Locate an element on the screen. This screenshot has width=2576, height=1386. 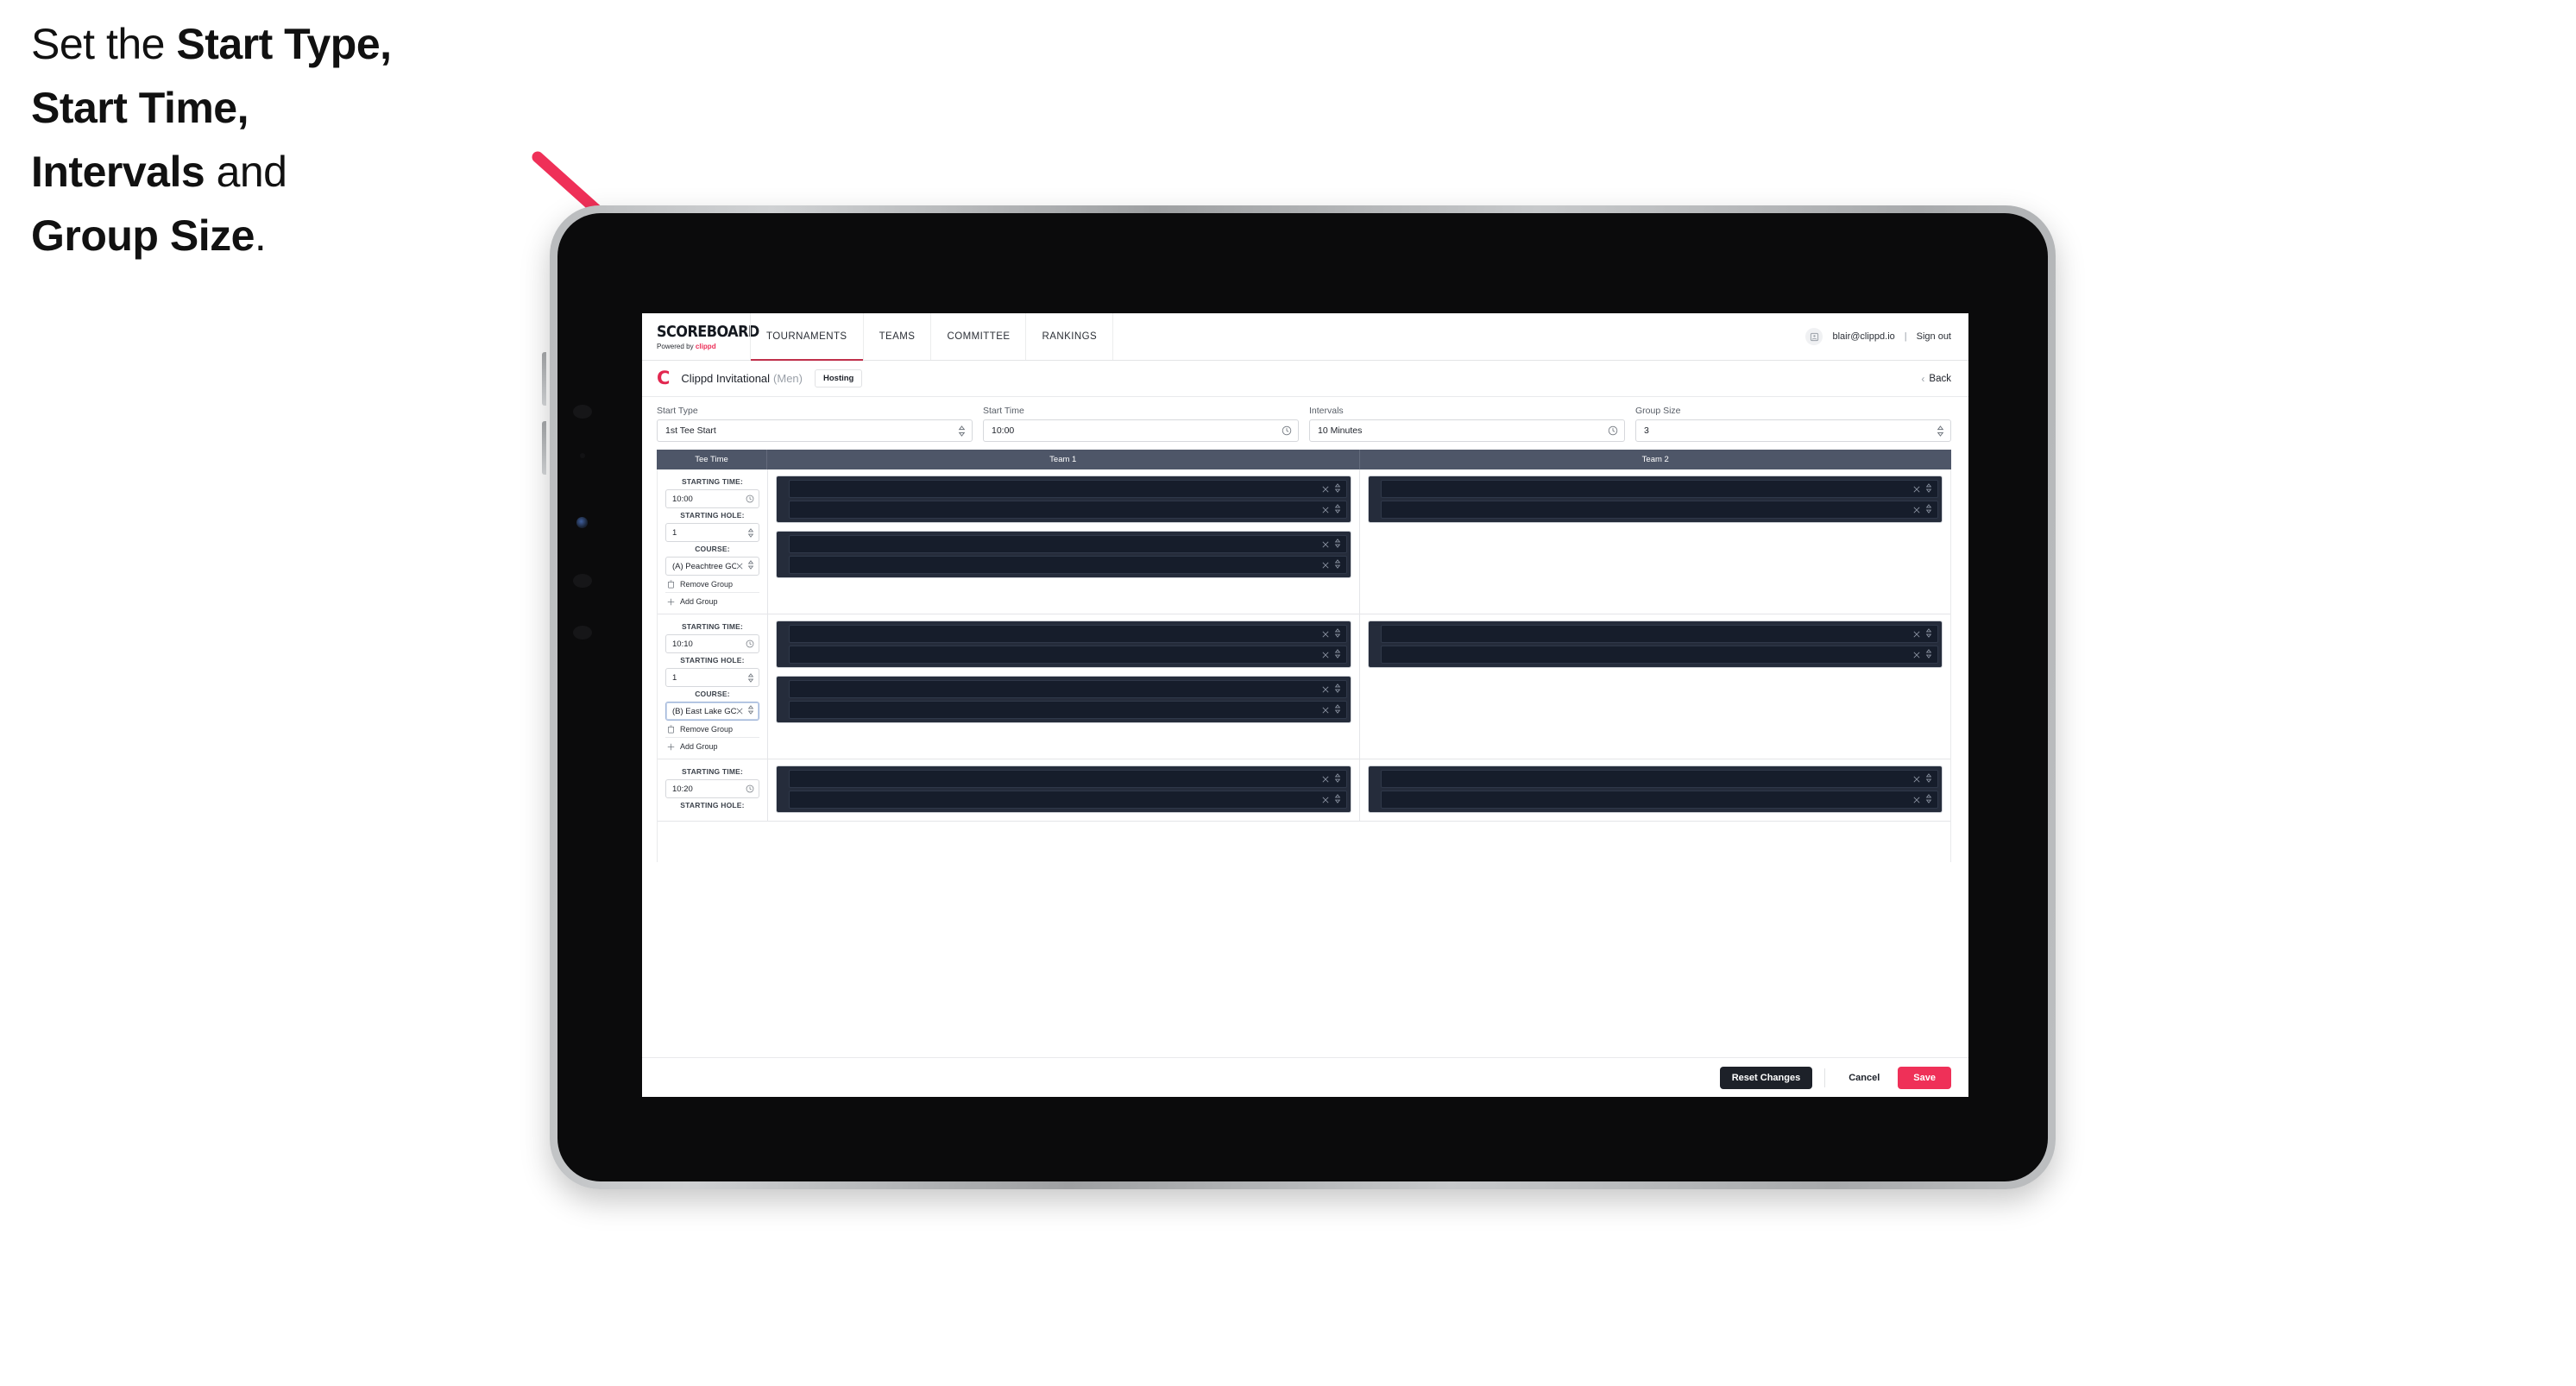
starting-time-input: 10:20 is located at coordinates (712, 789).